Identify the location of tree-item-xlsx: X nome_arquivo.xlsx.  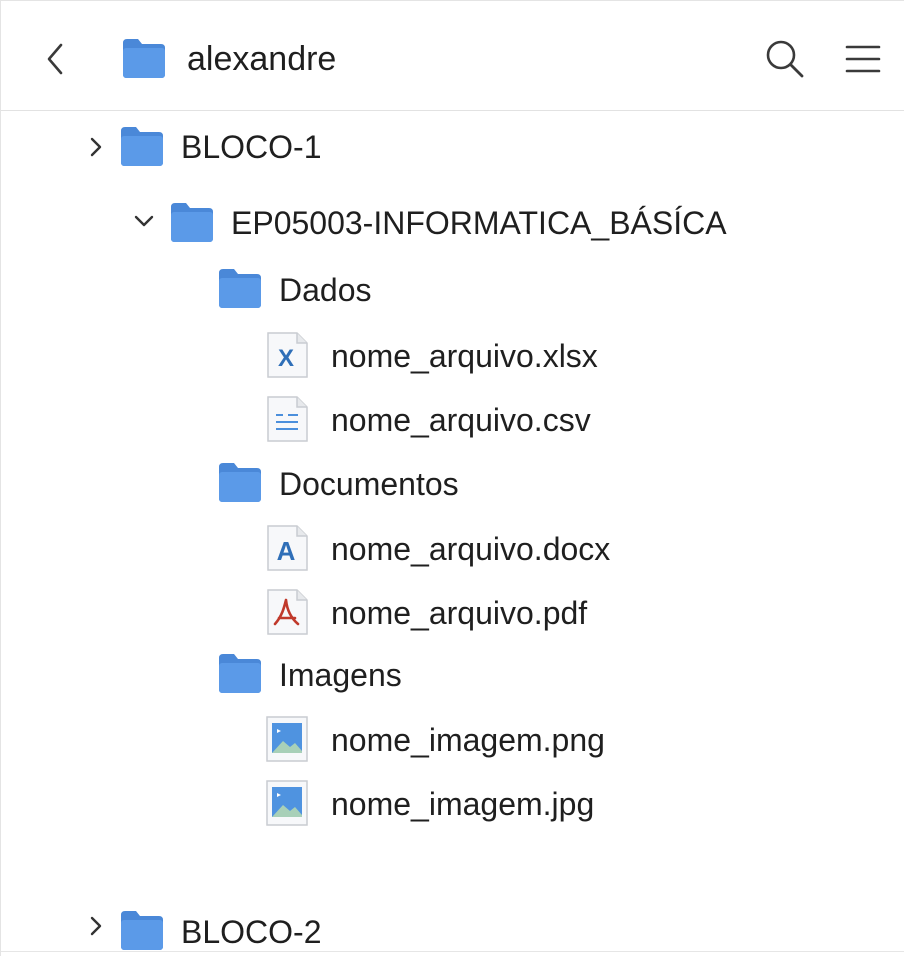
(452, 355).